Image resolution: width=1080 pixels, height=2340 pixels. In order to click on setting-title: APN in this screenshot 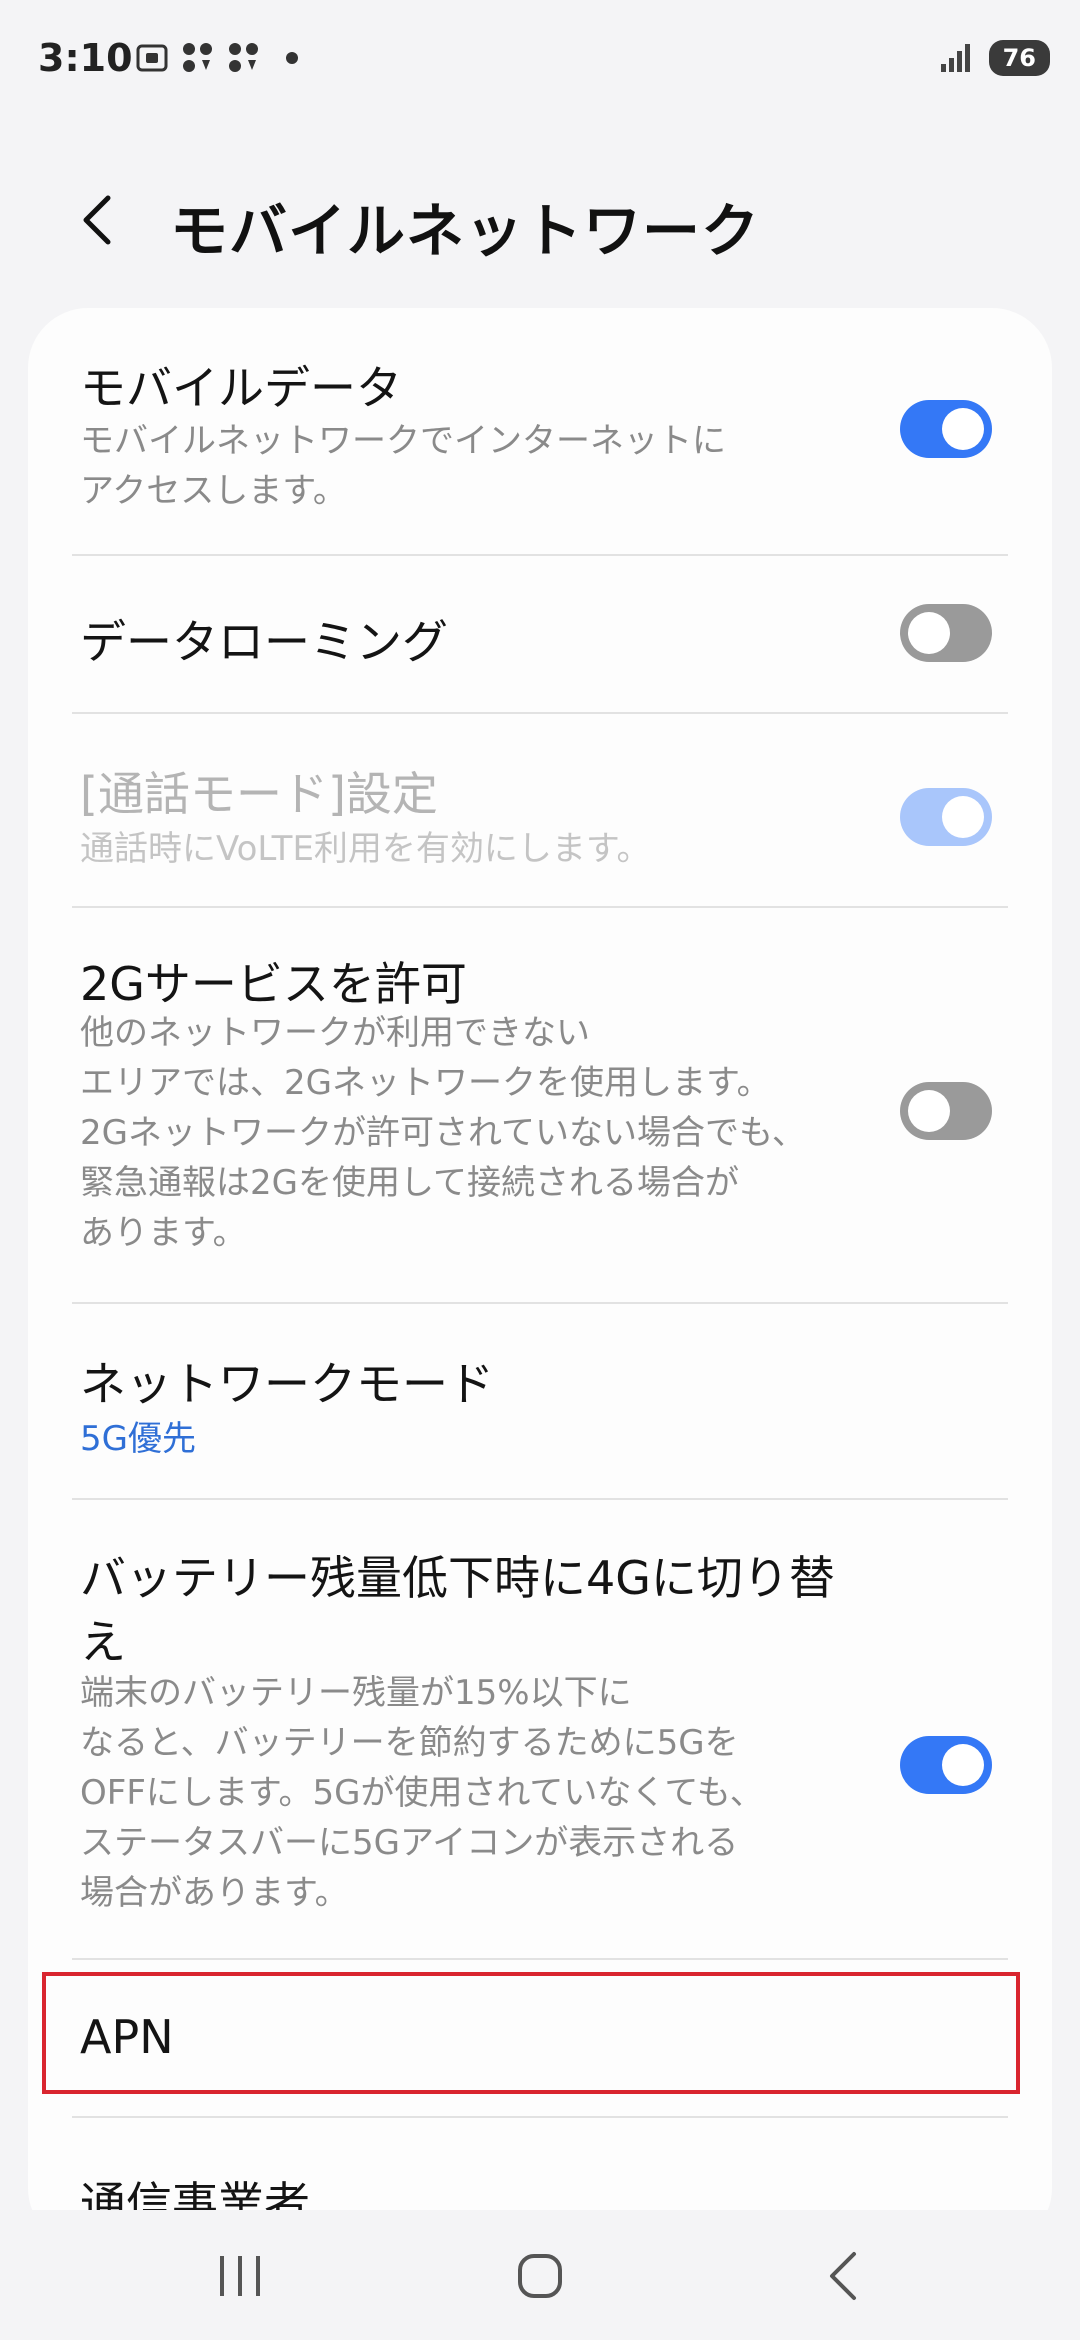, I will do `click(127, 2037)`.